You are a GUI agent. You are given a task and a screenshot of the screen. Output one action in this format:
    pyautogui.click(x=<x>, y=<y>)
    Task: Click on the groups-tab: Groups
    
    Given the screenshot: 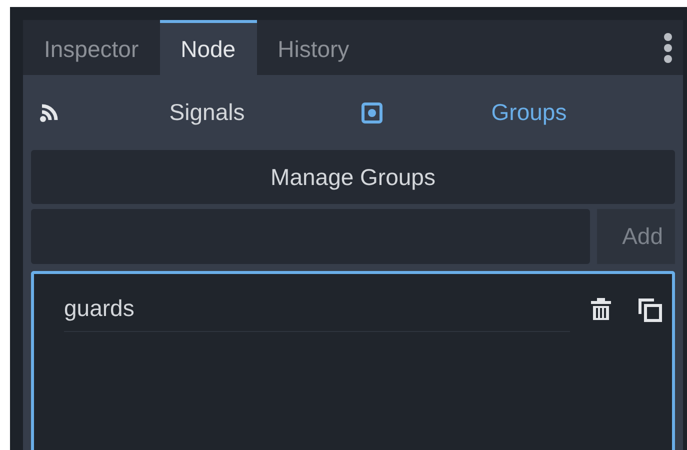 What is the action you would take?
    pyautogui.click(x=529, y=112)
    